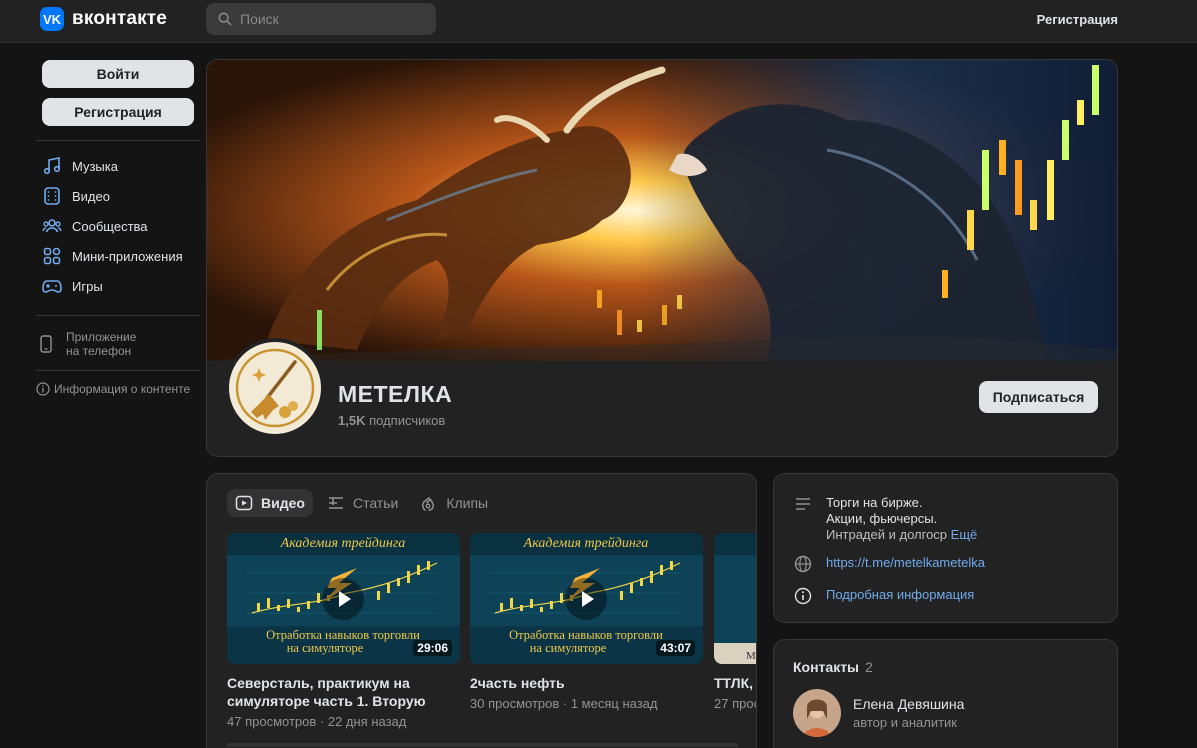  What do you see at coordinates (95, 166) in the screenshot?
I see `sidebar-item-label: Музыка` at bounding box center [95, 166].